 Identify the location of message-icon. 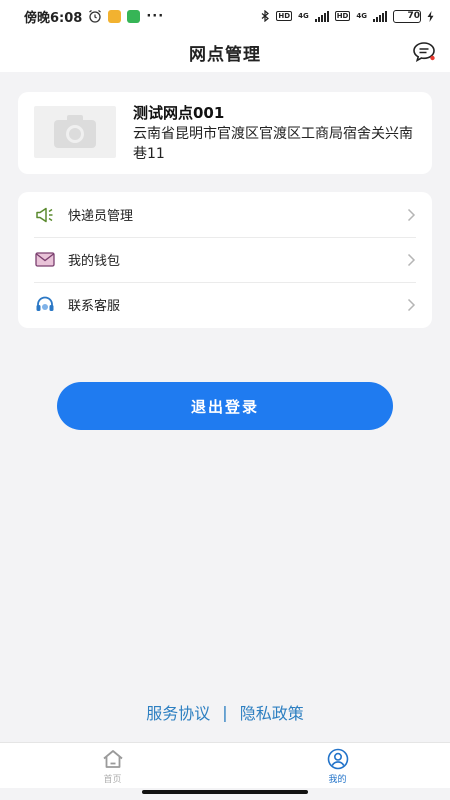
(424, 52).